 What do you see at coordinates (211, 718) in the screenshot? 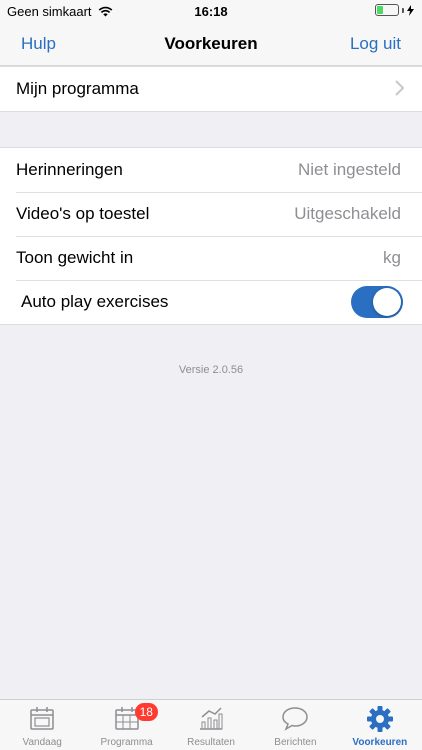
I see `chart-icon` at bounding box center [211, 718].